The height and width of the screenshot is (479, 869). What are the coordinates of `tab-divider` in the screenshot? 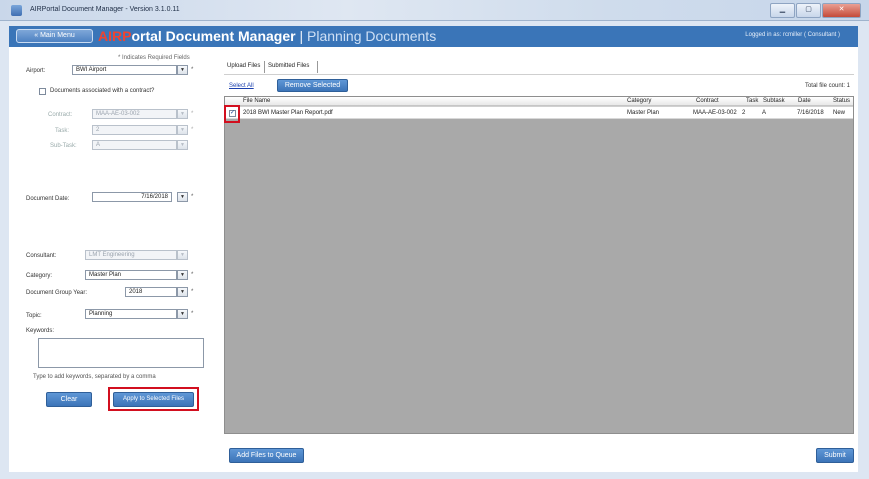 It's located at (539, 74).